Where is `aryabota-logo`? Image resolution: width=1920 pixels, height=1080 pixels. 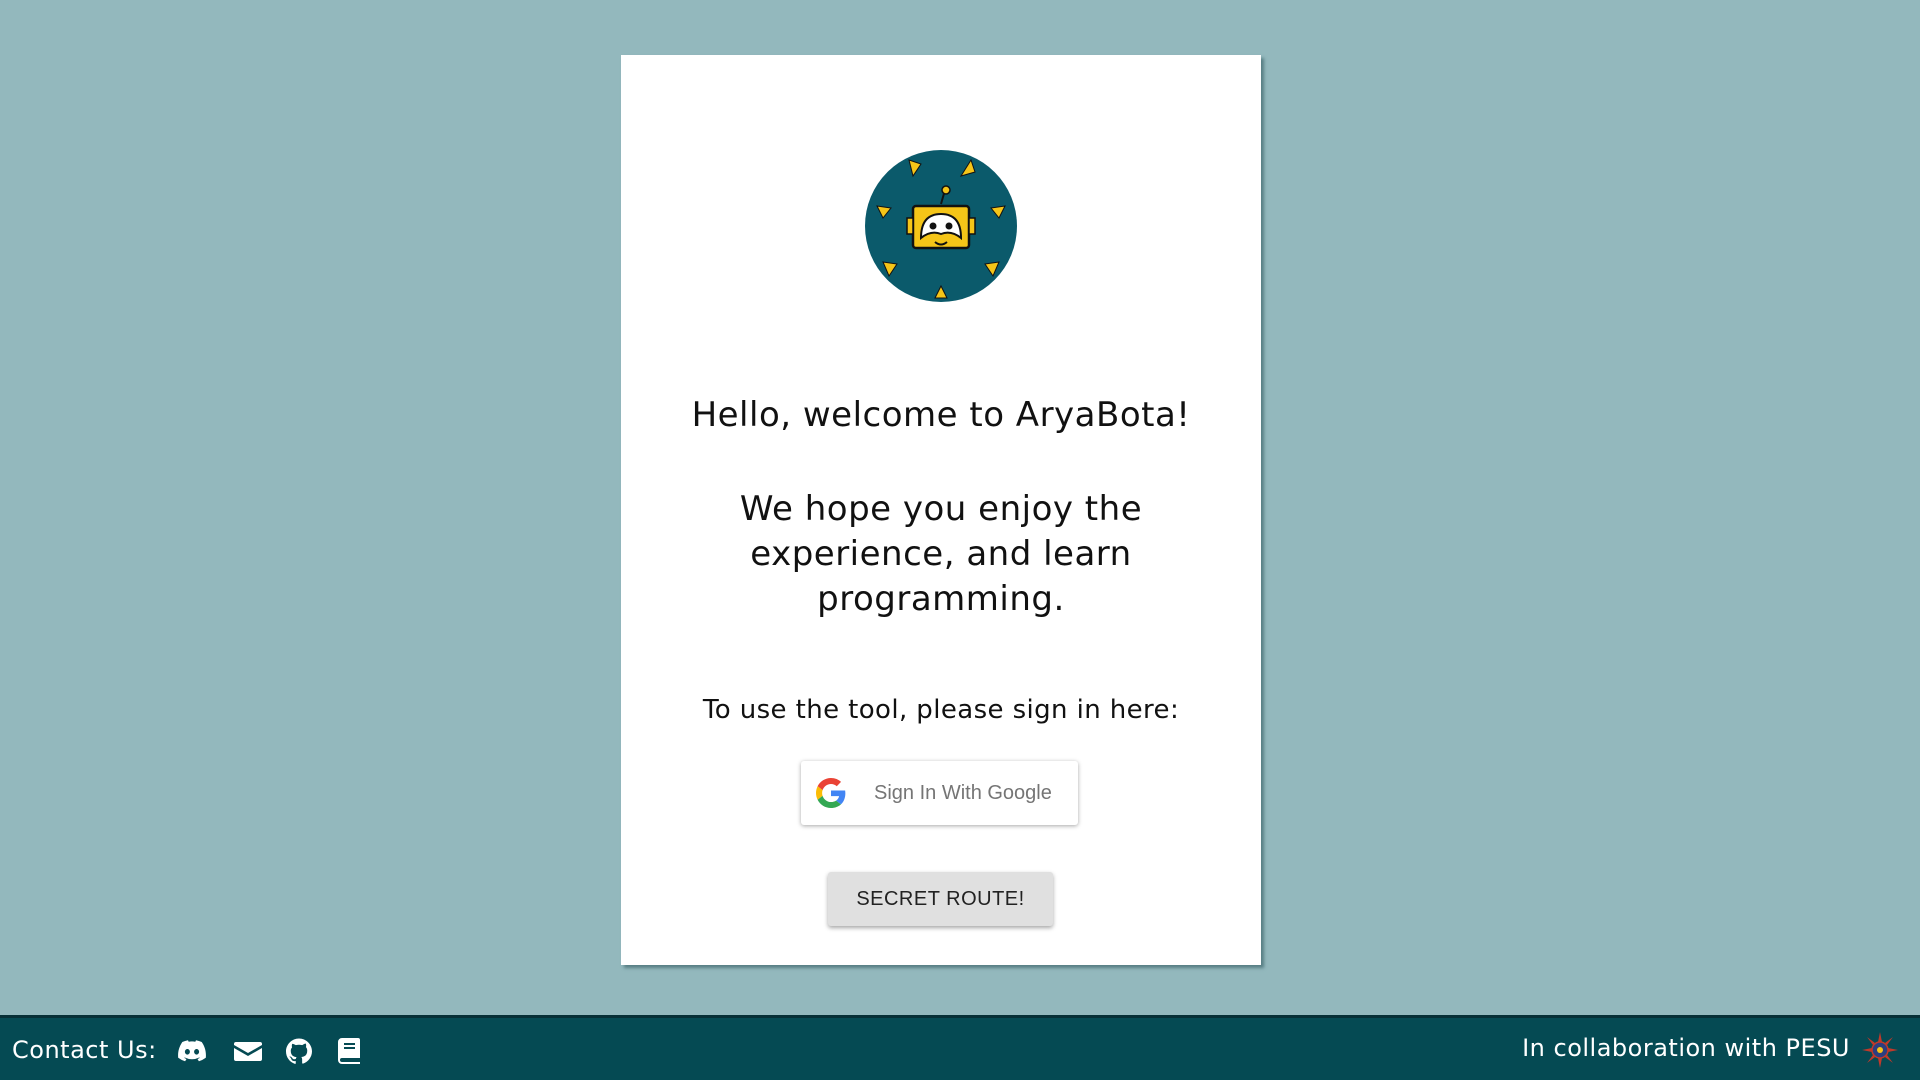 aryabota-logo is located at coordinates (941, 226).